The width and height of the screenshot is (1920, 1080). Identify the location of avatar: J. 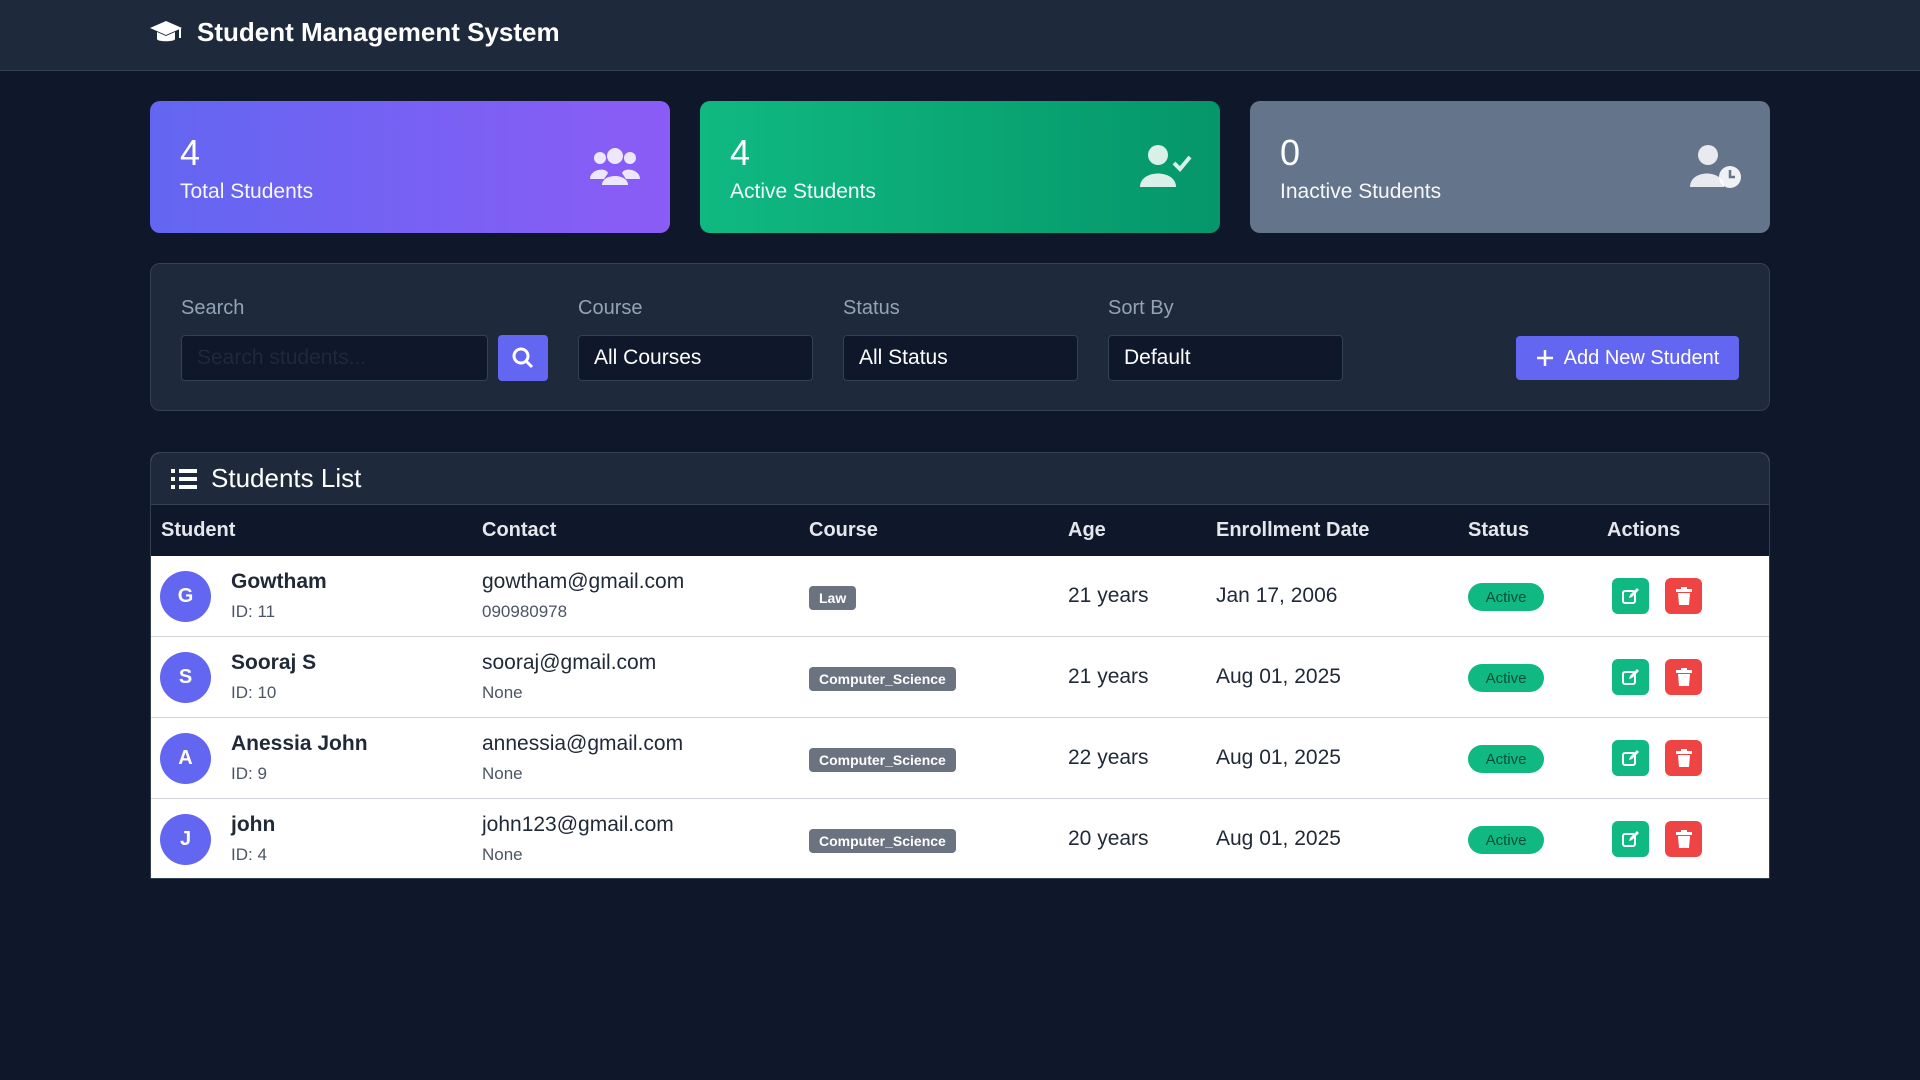
(185, 839).